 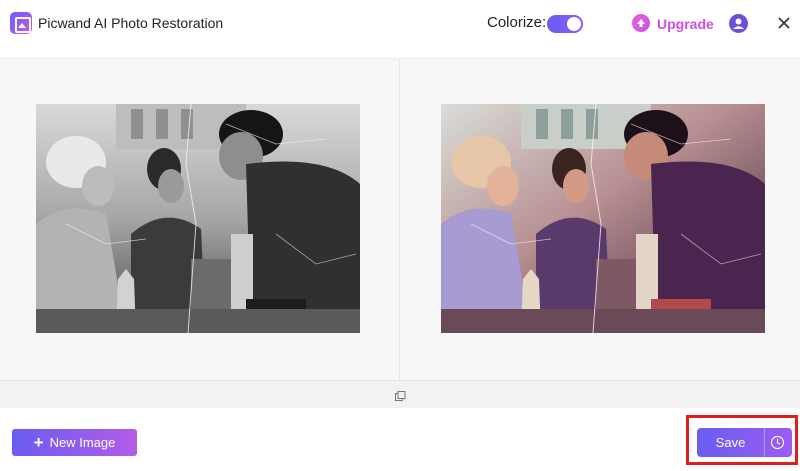 What do you see at coordinates (738, 23) in the screenshot?
I see `user-icon` at bounding box center [738, 23].